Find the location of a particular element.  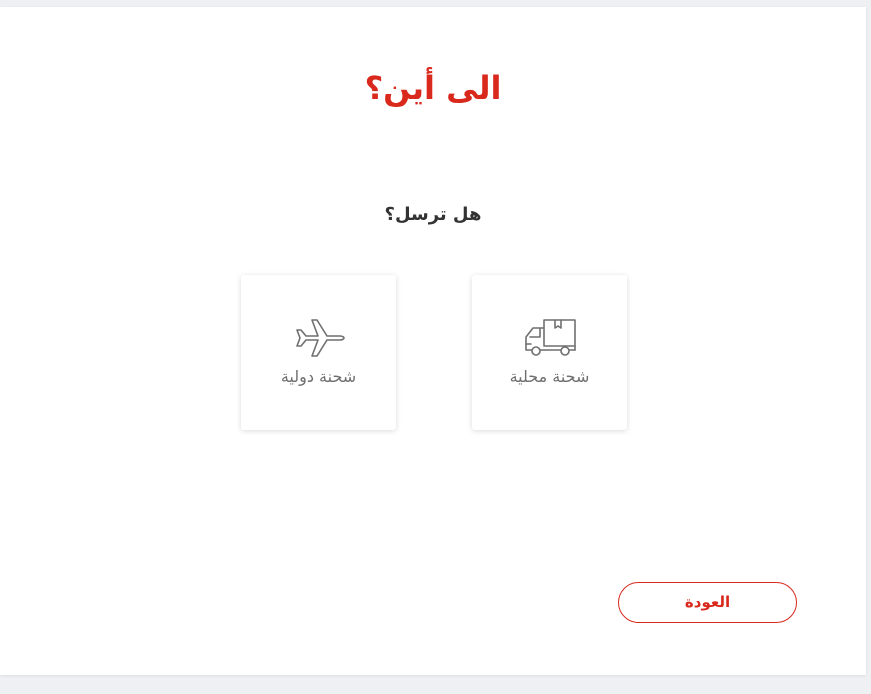

international-shipment-option: شحنة دولية is located at coordinates (318, 352).